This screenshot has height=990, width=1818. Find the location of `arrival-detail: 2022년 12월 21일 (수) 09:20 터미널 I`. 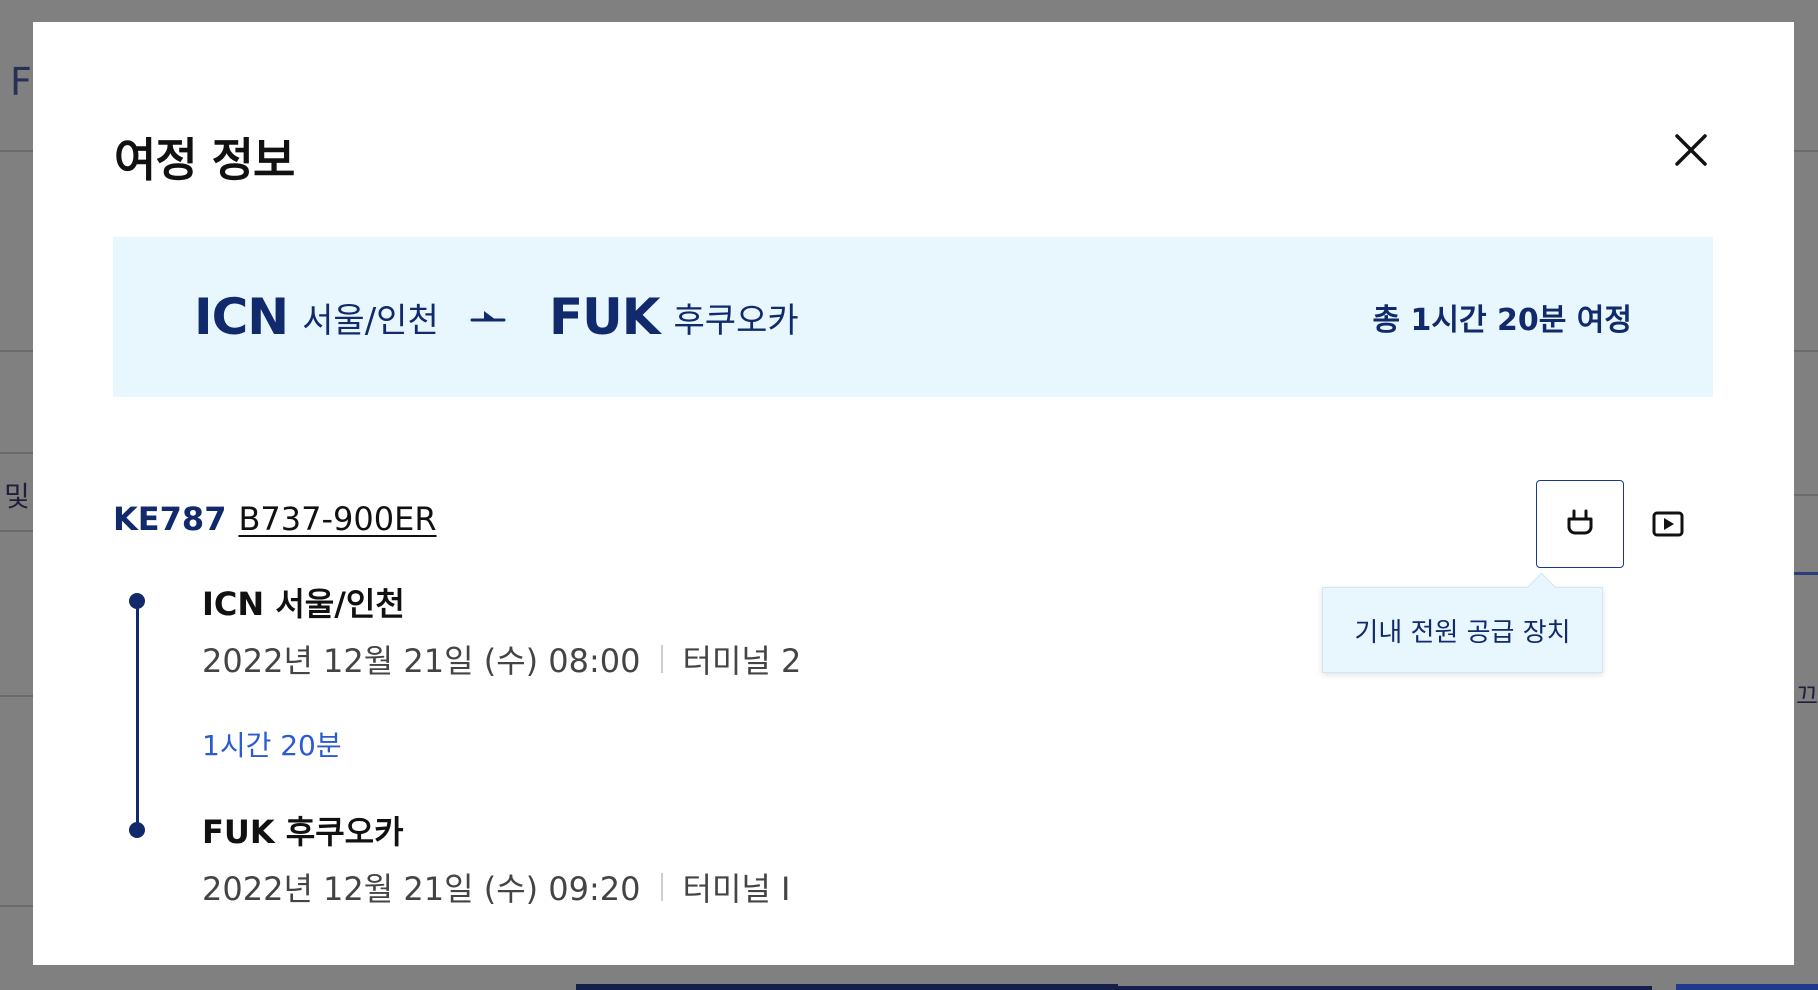

arrival-detail: 2022년 12월 21일 (수) 09:20 터미널 I is located at coordinates (496, 887).